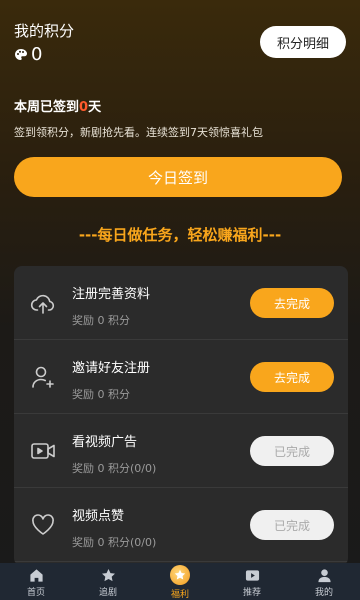 This screenshot has width=360, height=600. What do you see at coordinates (323, 593) in the screenshot?
I see `tab-label: 我的` at bounding box center [323, 593].